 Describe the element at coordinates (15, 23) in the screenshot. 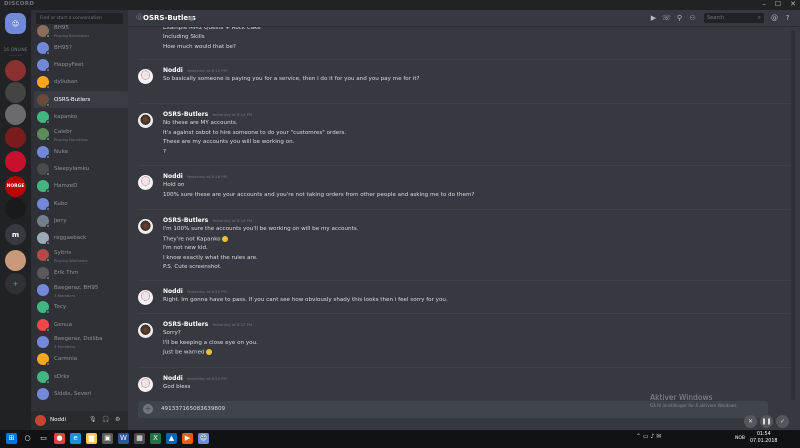

I see `home-button: ☺` at that location.